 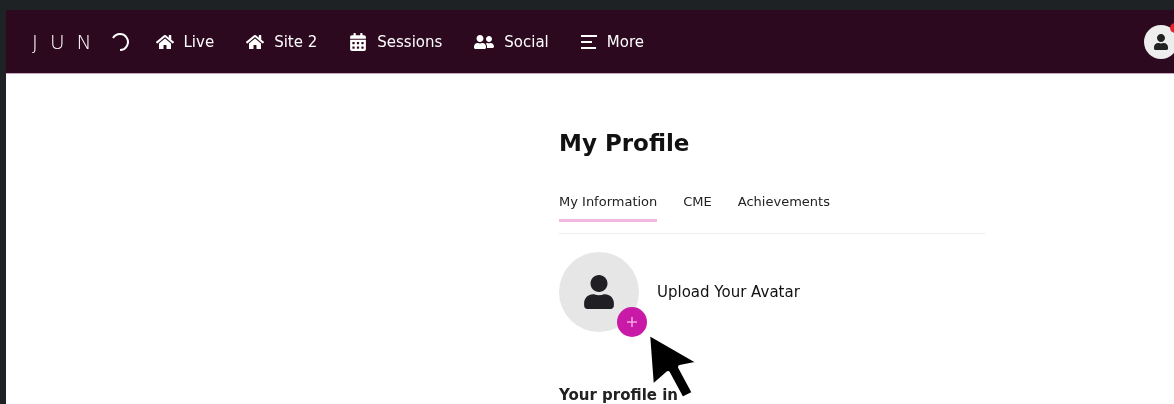 What do you see at coordinates (185, 41) in the screenshot?
I see `nav-link: Live` at bounding box center [185, 41].